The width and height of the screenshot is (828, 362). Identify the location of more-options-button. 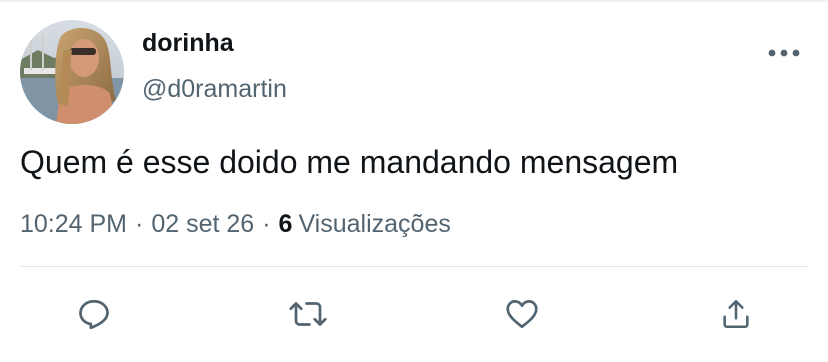
(784, 53).